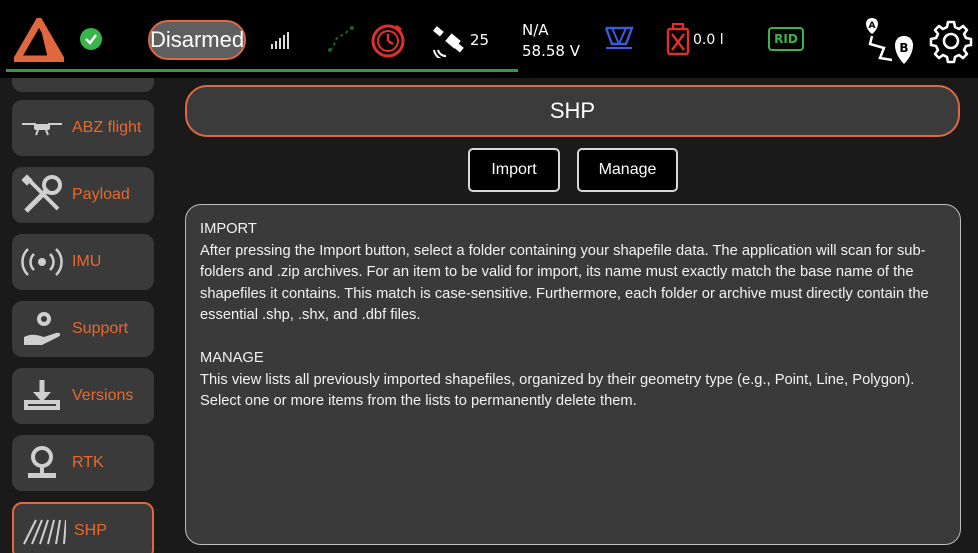 The height and width of the screenshot is (553, 978). What do you see at coordinates (572, 111) in the screenshot?
I see `page-title: SHP` at bounding box center [572, 111].